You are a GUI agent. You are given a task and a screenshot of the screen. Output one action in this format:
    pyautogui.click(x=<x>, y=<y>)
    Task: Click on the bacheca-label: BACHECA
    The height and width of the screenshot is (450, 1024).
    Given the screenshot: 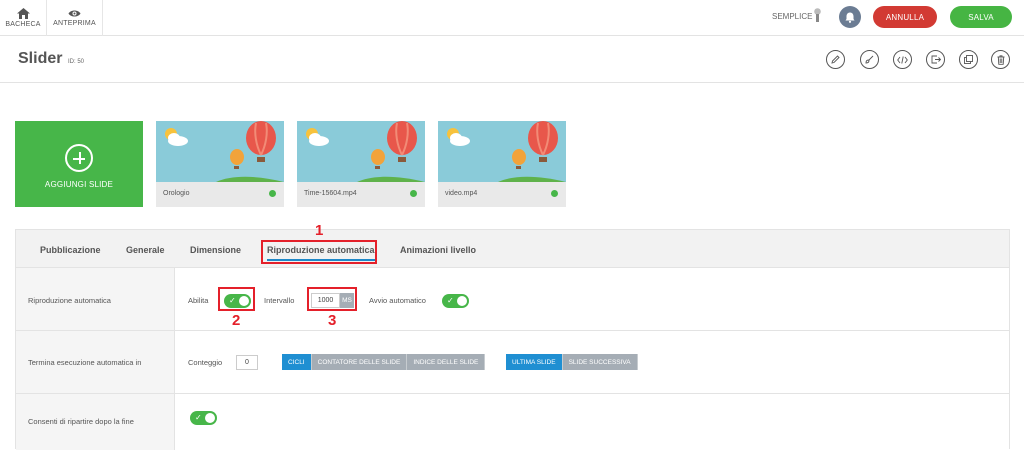 What is the action you would take?
    pyautogui.click(x=23, y=24)
    